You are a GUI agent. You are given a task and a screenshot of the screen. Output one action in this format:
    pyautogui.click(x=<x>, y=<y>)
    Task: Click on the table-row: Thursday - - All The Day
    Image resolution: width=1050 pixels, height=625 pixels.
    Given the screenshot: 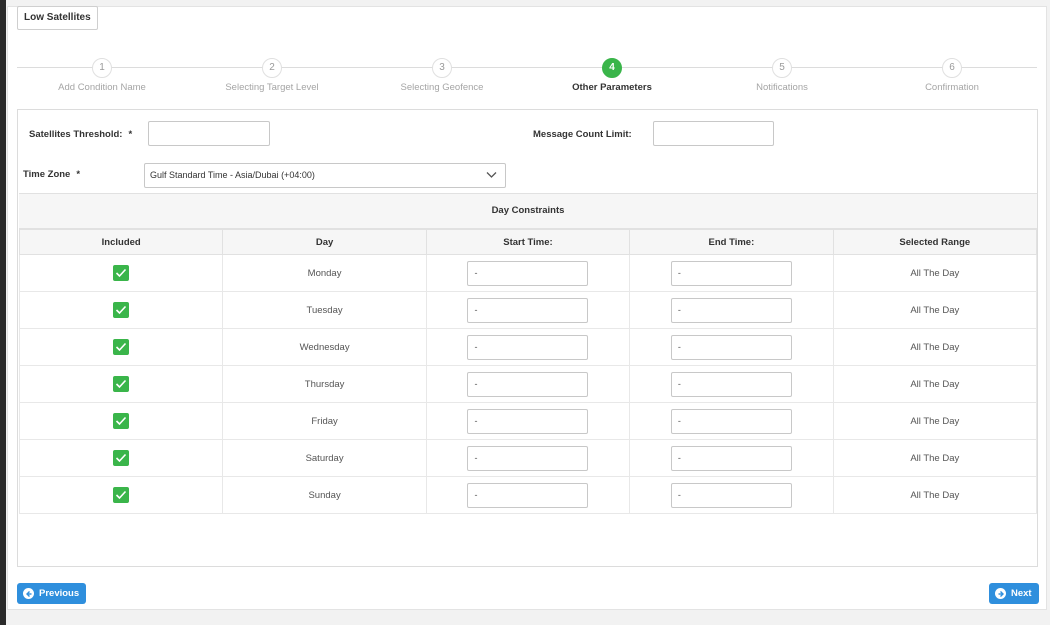 What is the action you would take?
    pyautogui.click(x=528, y=384)
    